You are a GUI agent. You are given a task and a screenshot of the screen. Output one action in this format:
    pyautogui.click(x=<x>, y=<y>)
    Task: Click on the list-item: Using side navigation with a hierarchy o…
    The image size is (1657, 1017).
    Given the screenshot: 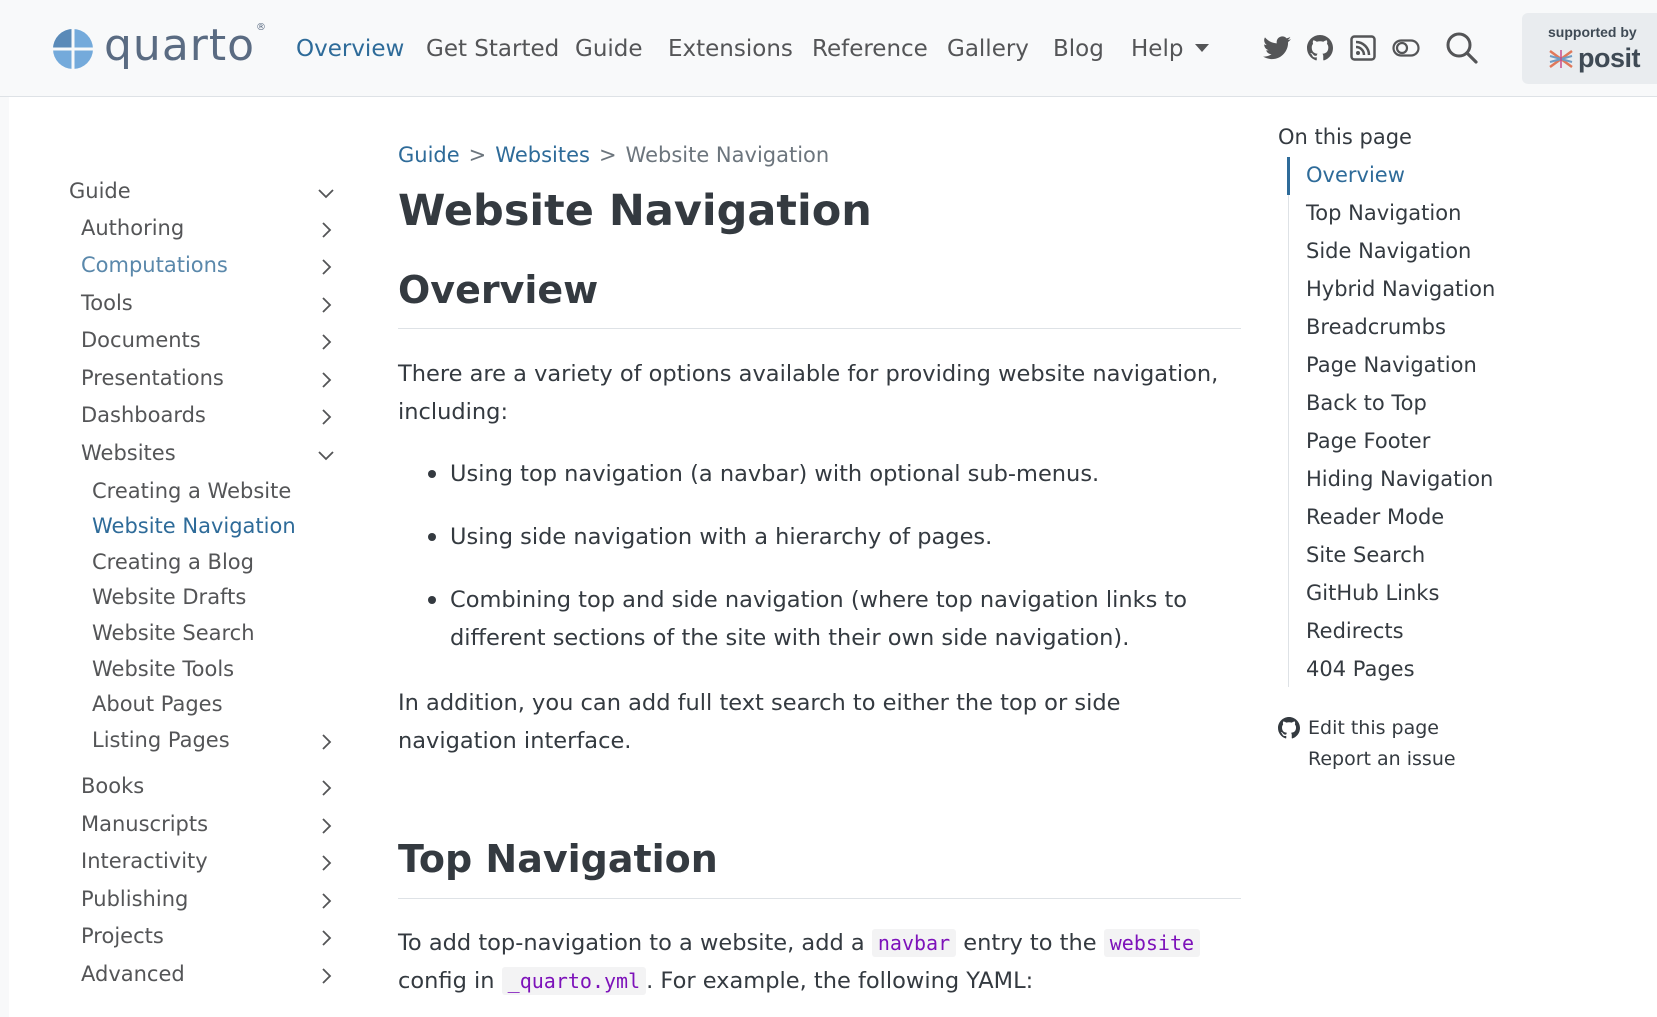 What is the action you would take?
    pyautogui.click(x=833, y=537)
    